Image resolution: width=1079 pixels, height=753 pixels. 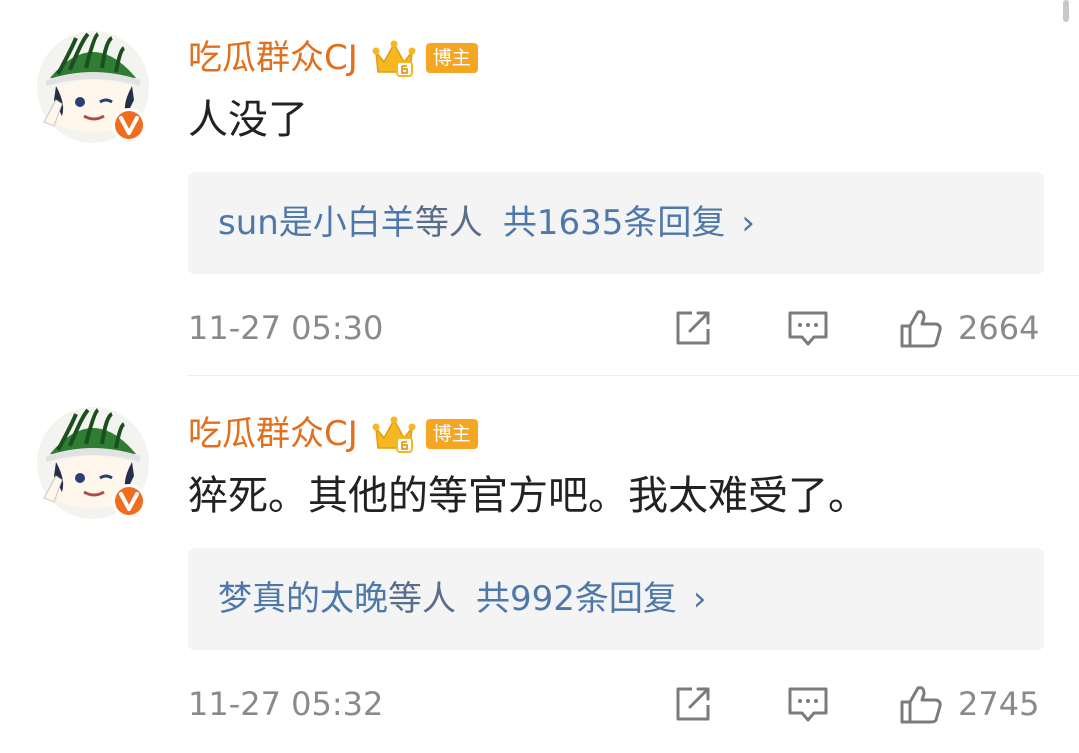 I want to click on reply-count: 共1635条回复, so click(x=614, y=223).